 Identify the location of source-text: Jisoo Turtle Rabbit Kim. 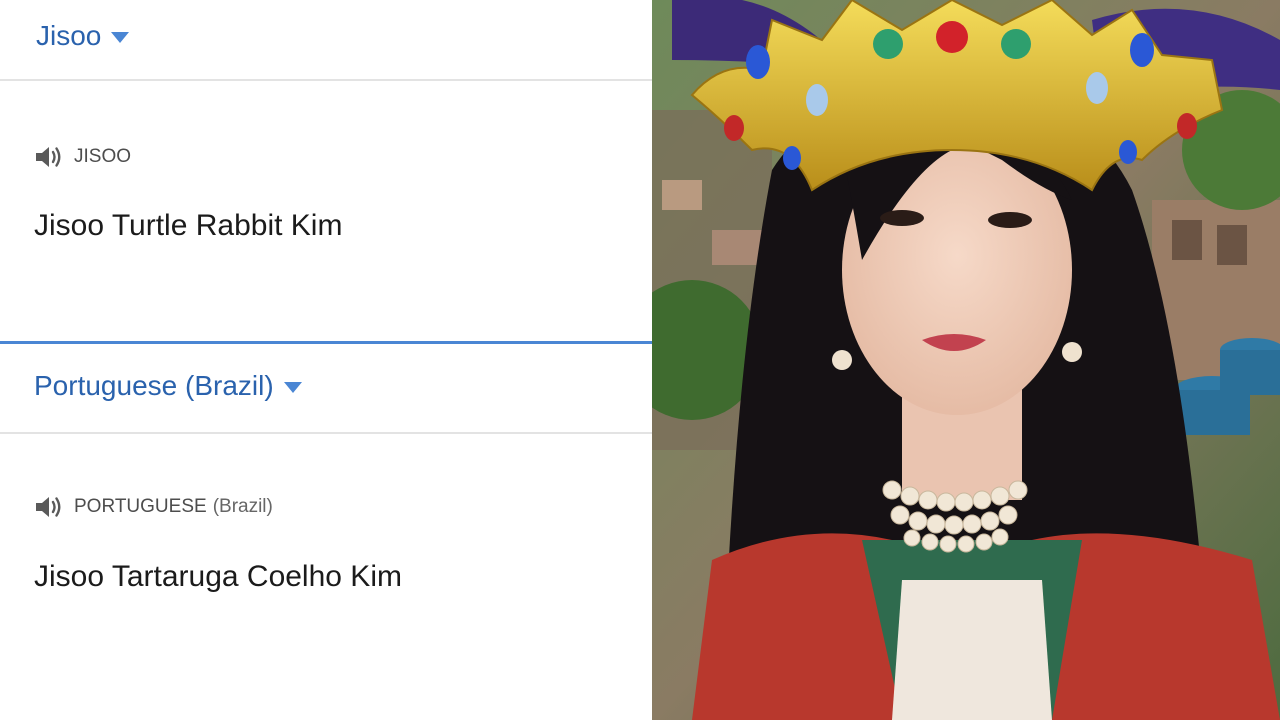
(188, 225).